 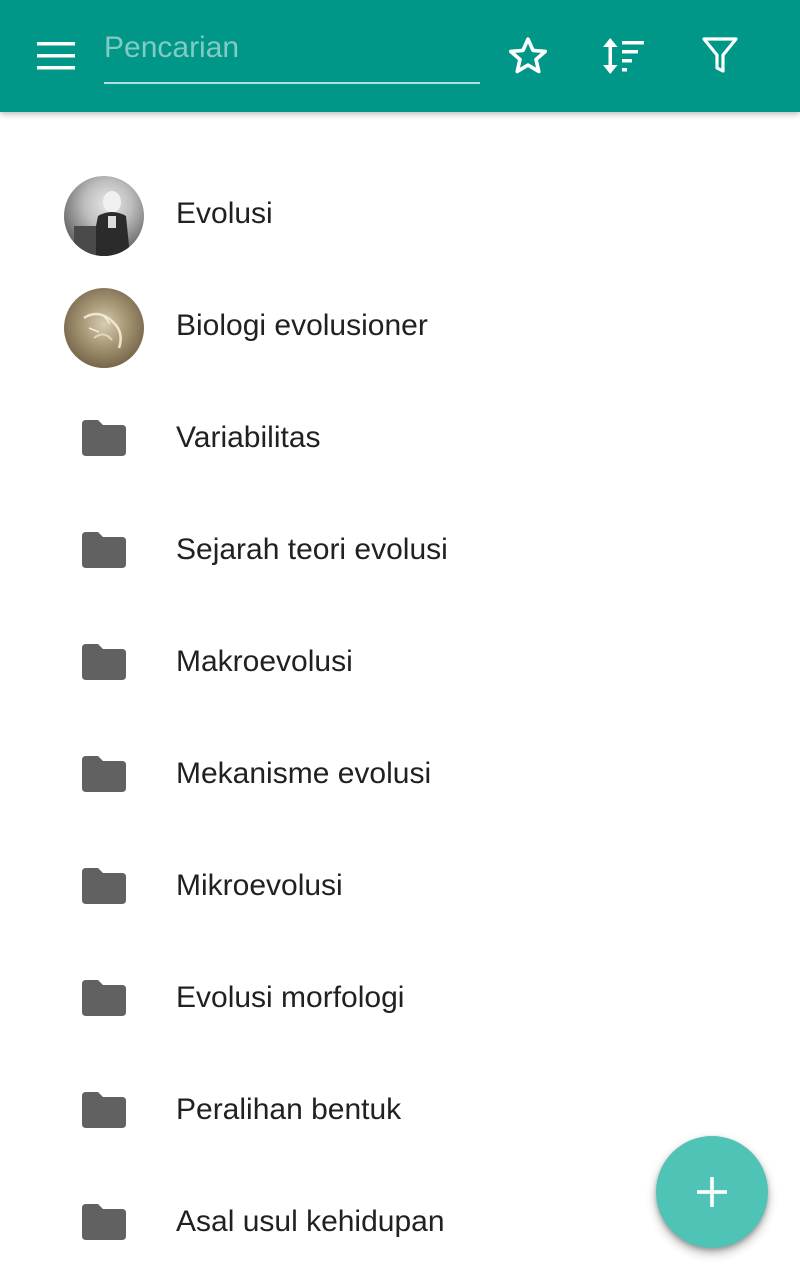 What do you see at coordinates (310, 1221) in the screenshot?
I see `list-item-label: Asal usul kehidupan` at bounding box center [310, 1221].